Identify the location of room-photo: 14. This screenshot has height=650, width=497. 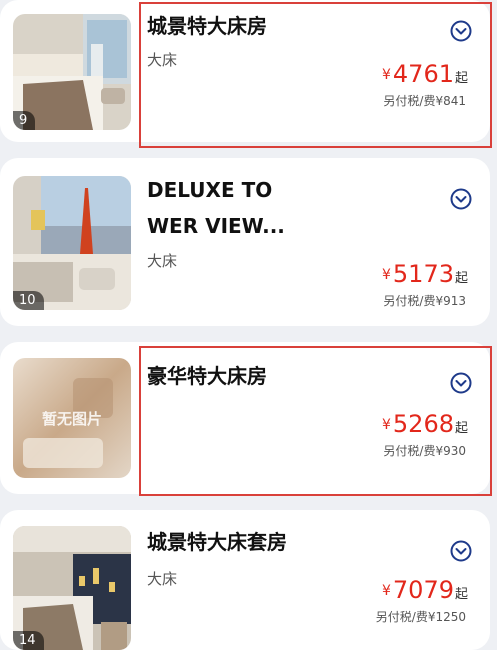
(72, 588).